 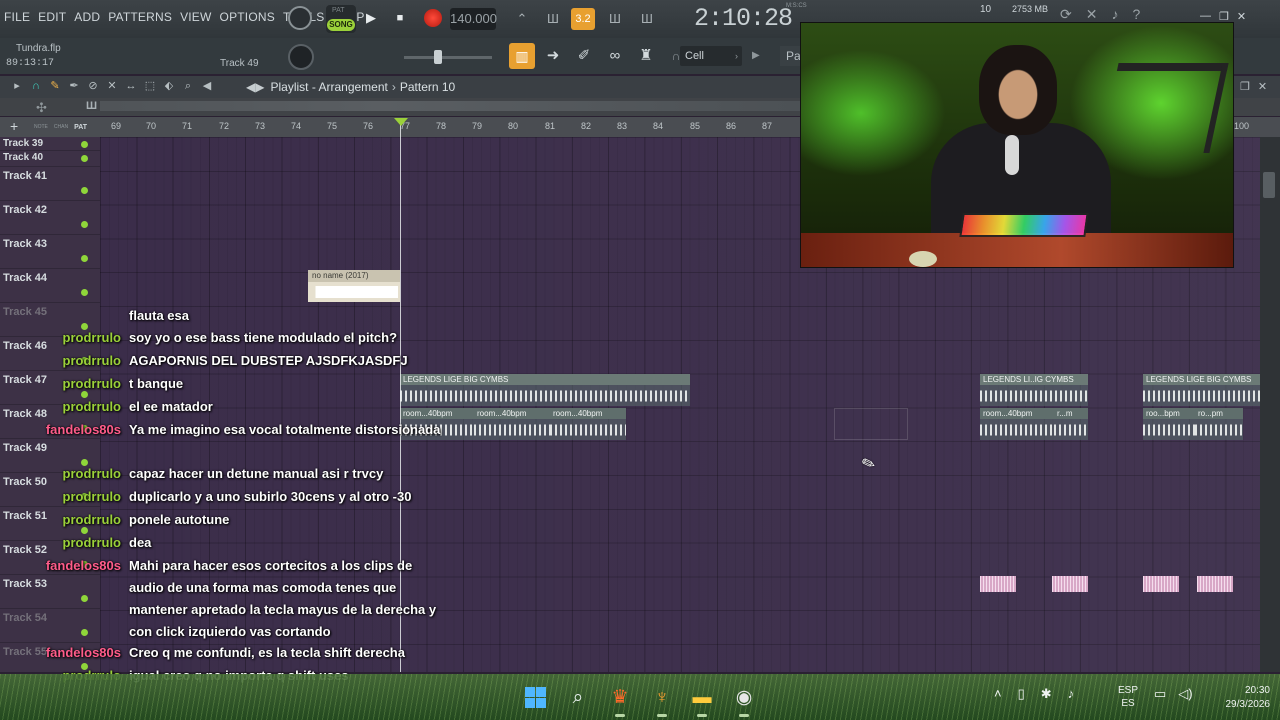 What do you see at coordinates (188, 86) in the screenshot?
I see `zoom-icon: ⌕` at bounding box center [188, 86].